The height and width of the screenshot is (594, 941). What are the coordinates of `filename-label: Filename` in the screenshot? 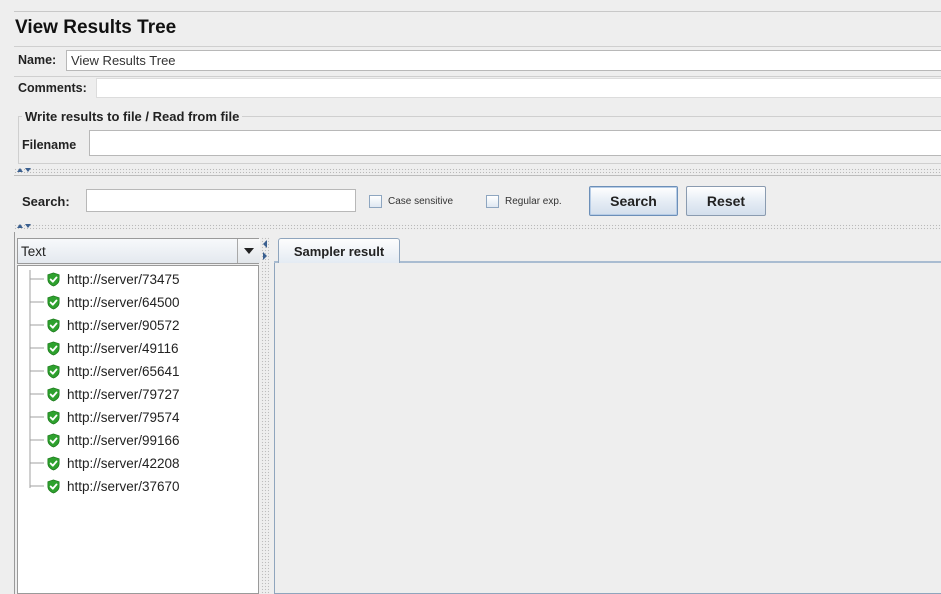 It's located at (49, 145).